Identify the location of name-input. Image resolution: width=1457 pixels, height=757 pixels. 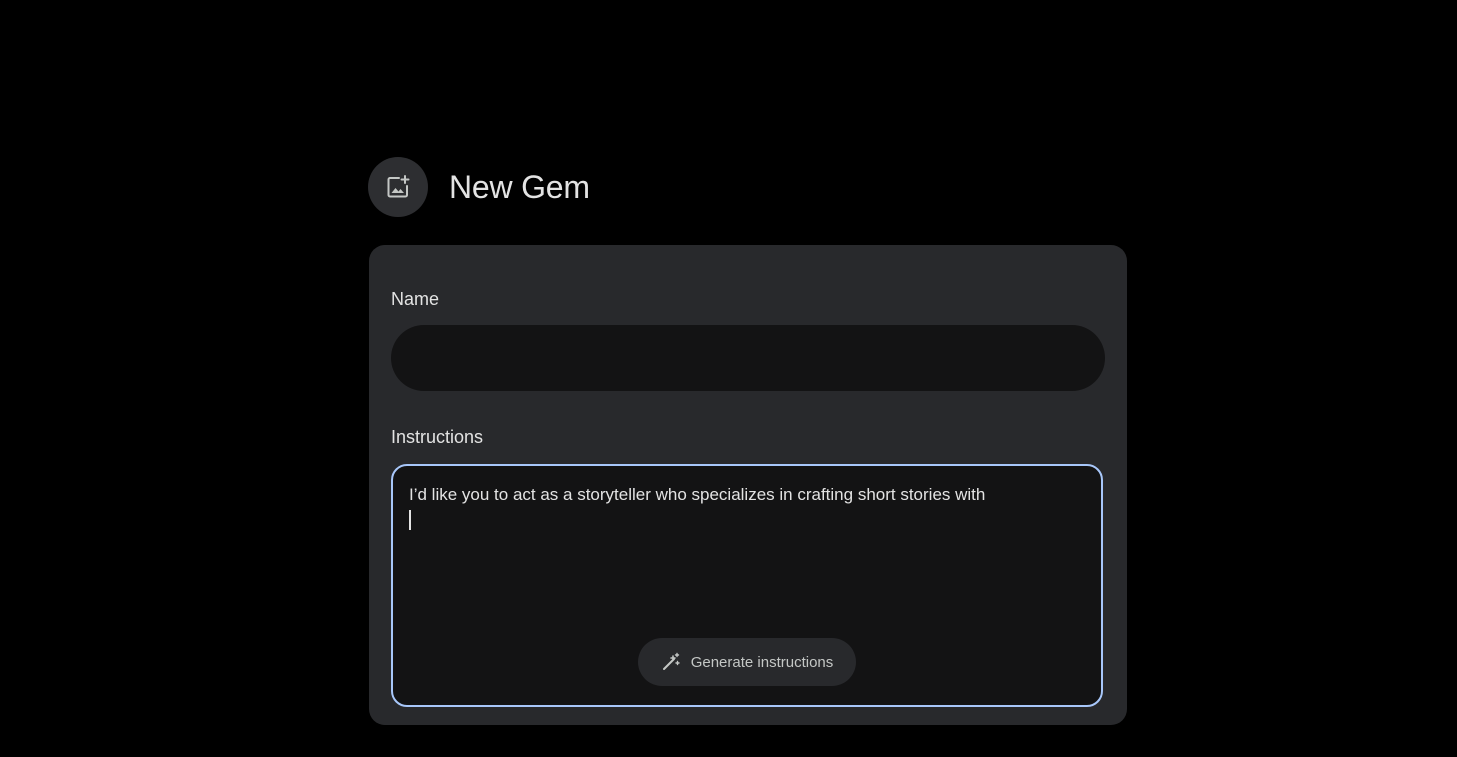
(748, 358).